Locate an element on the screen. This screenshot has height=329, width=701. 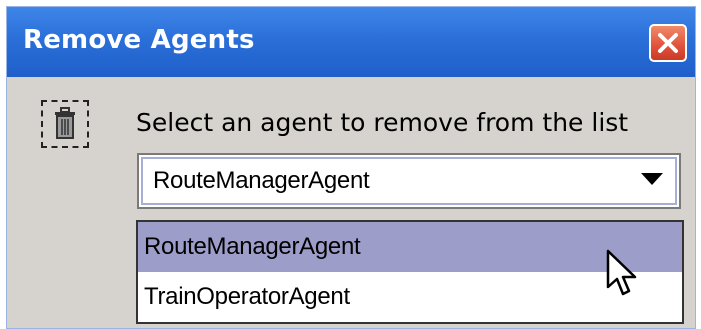
close-icon is located at coordinates (668, 43).